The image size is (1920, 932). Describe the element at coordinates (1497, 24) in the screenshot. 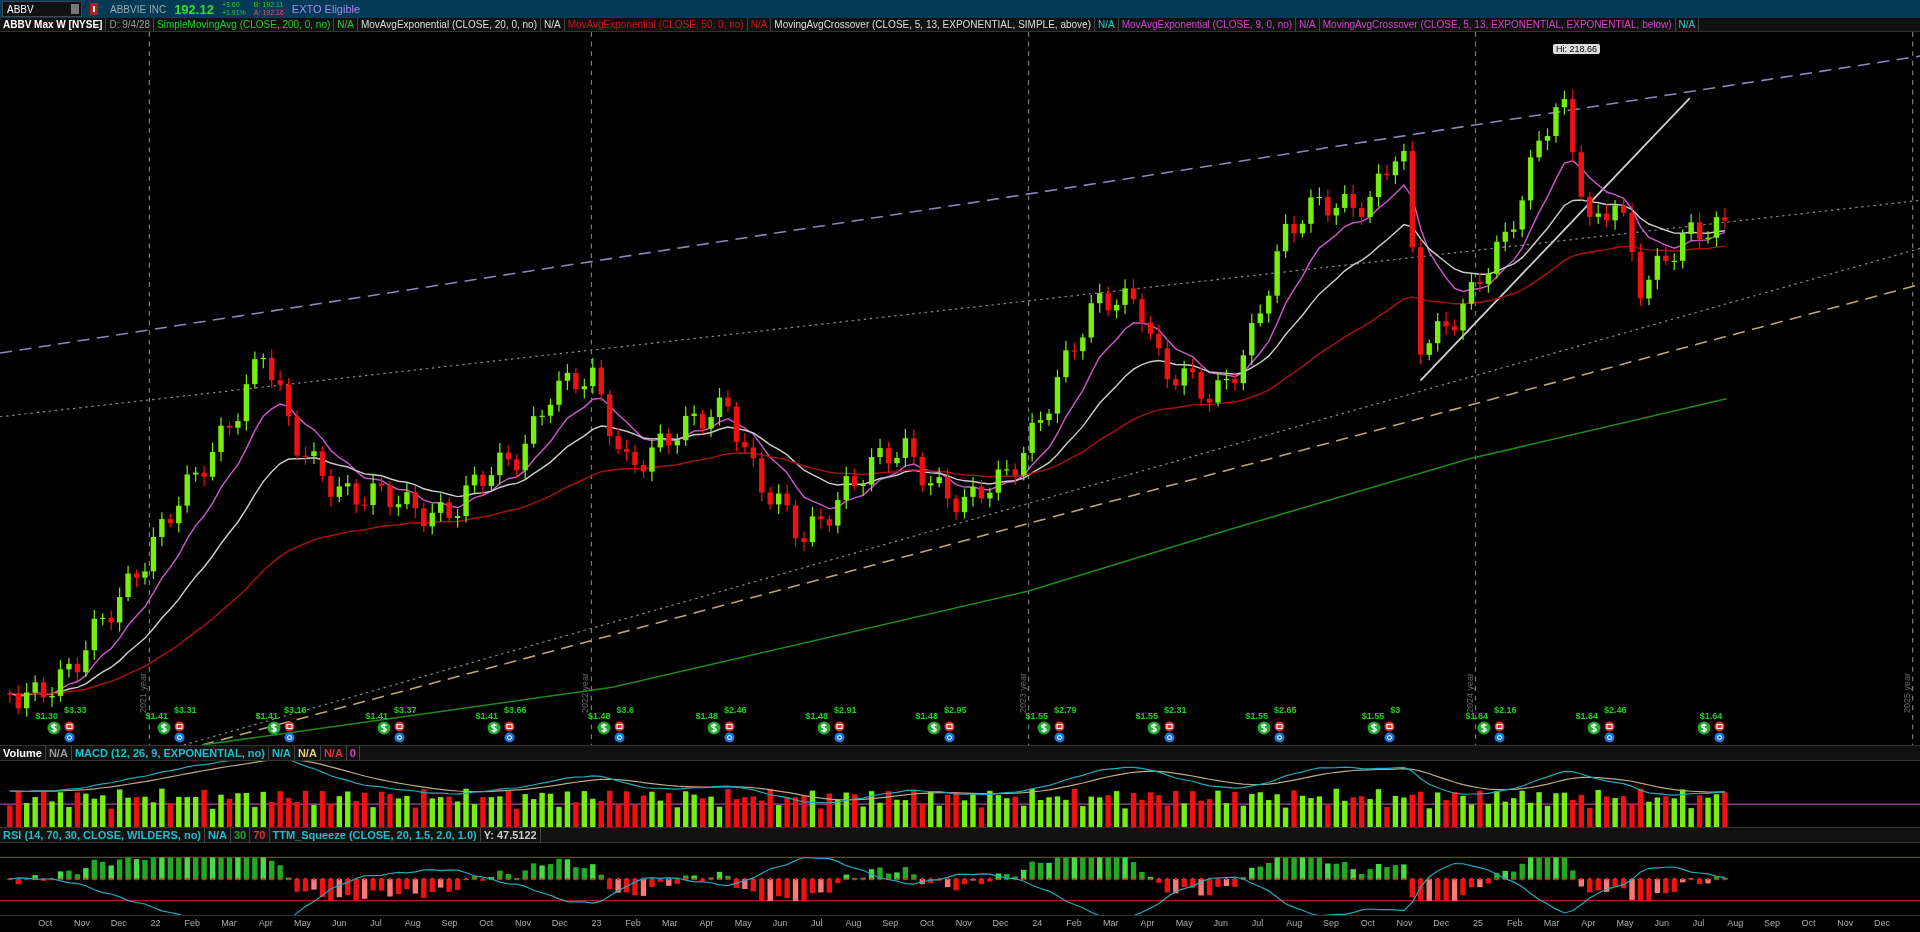

I see `study-label: MovingAvgCrossover (CLOSE, 5, 13, EXPONENTIAL, EXPONENTIAL, below)` at that location.